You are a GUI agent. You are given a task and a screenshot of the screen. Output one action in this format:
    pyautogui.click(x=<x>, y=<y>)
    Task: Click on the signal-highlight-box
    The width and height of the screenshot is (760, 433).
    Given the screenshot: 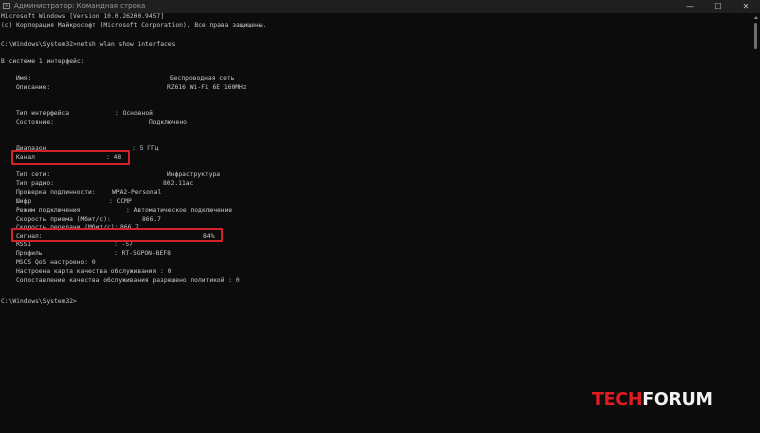 What is the action you would take?
    pyautogui.click(x=117, y=235)
    